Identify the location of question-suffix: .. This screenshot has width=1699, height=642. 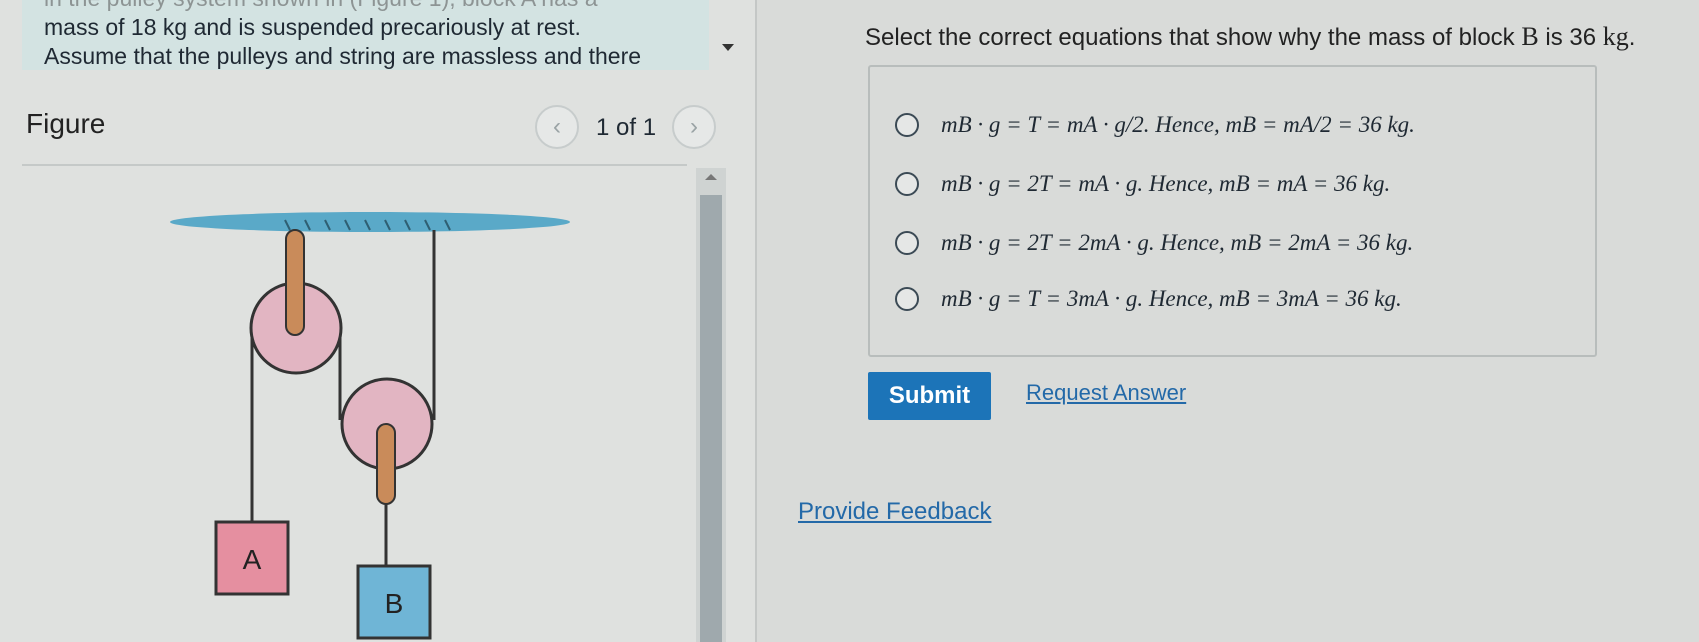
(1632, 37).